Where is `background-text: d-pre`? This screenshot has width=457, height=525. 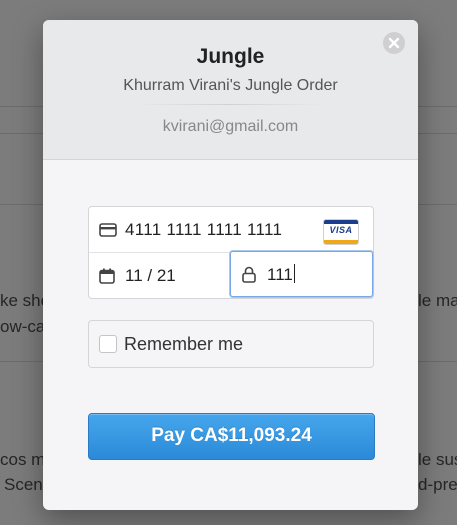 background-text: d-pre is located at coordinates (437, 484).